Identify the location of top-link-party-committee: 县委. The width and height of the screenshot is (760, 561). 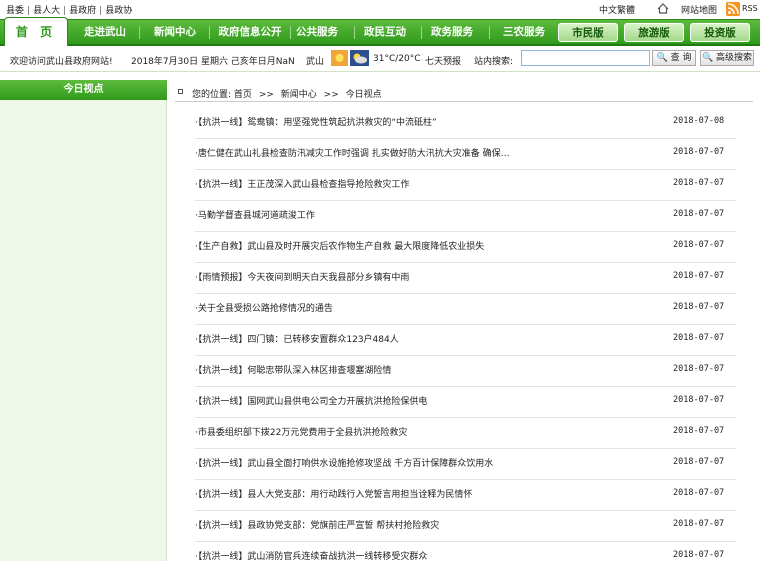
(15, 11).